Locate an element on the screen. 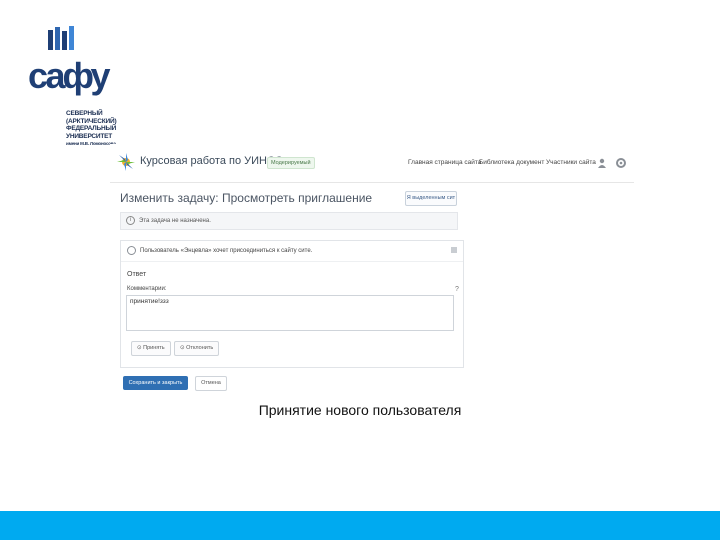 The width and height of the screenshot is (720, 540). cancel-button: Отмена is located at coordinates (211, 383).